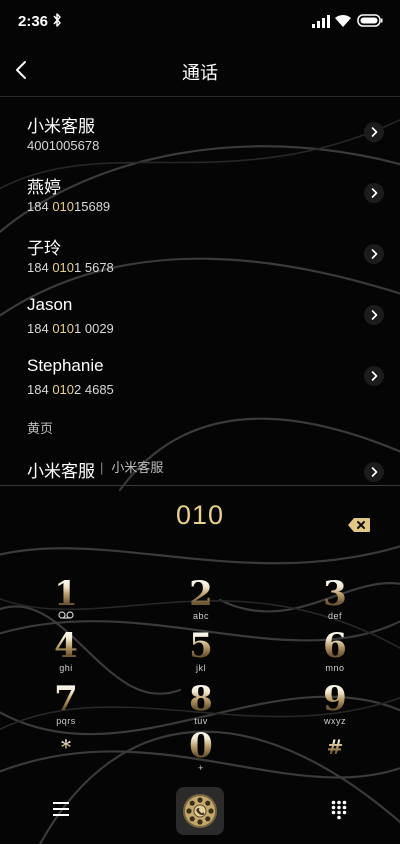 Image resolution: width=400 pixels, height=844 pixels. I want to click on yellow-pages-row: 小米客服 4001005678, so click(200, 466).